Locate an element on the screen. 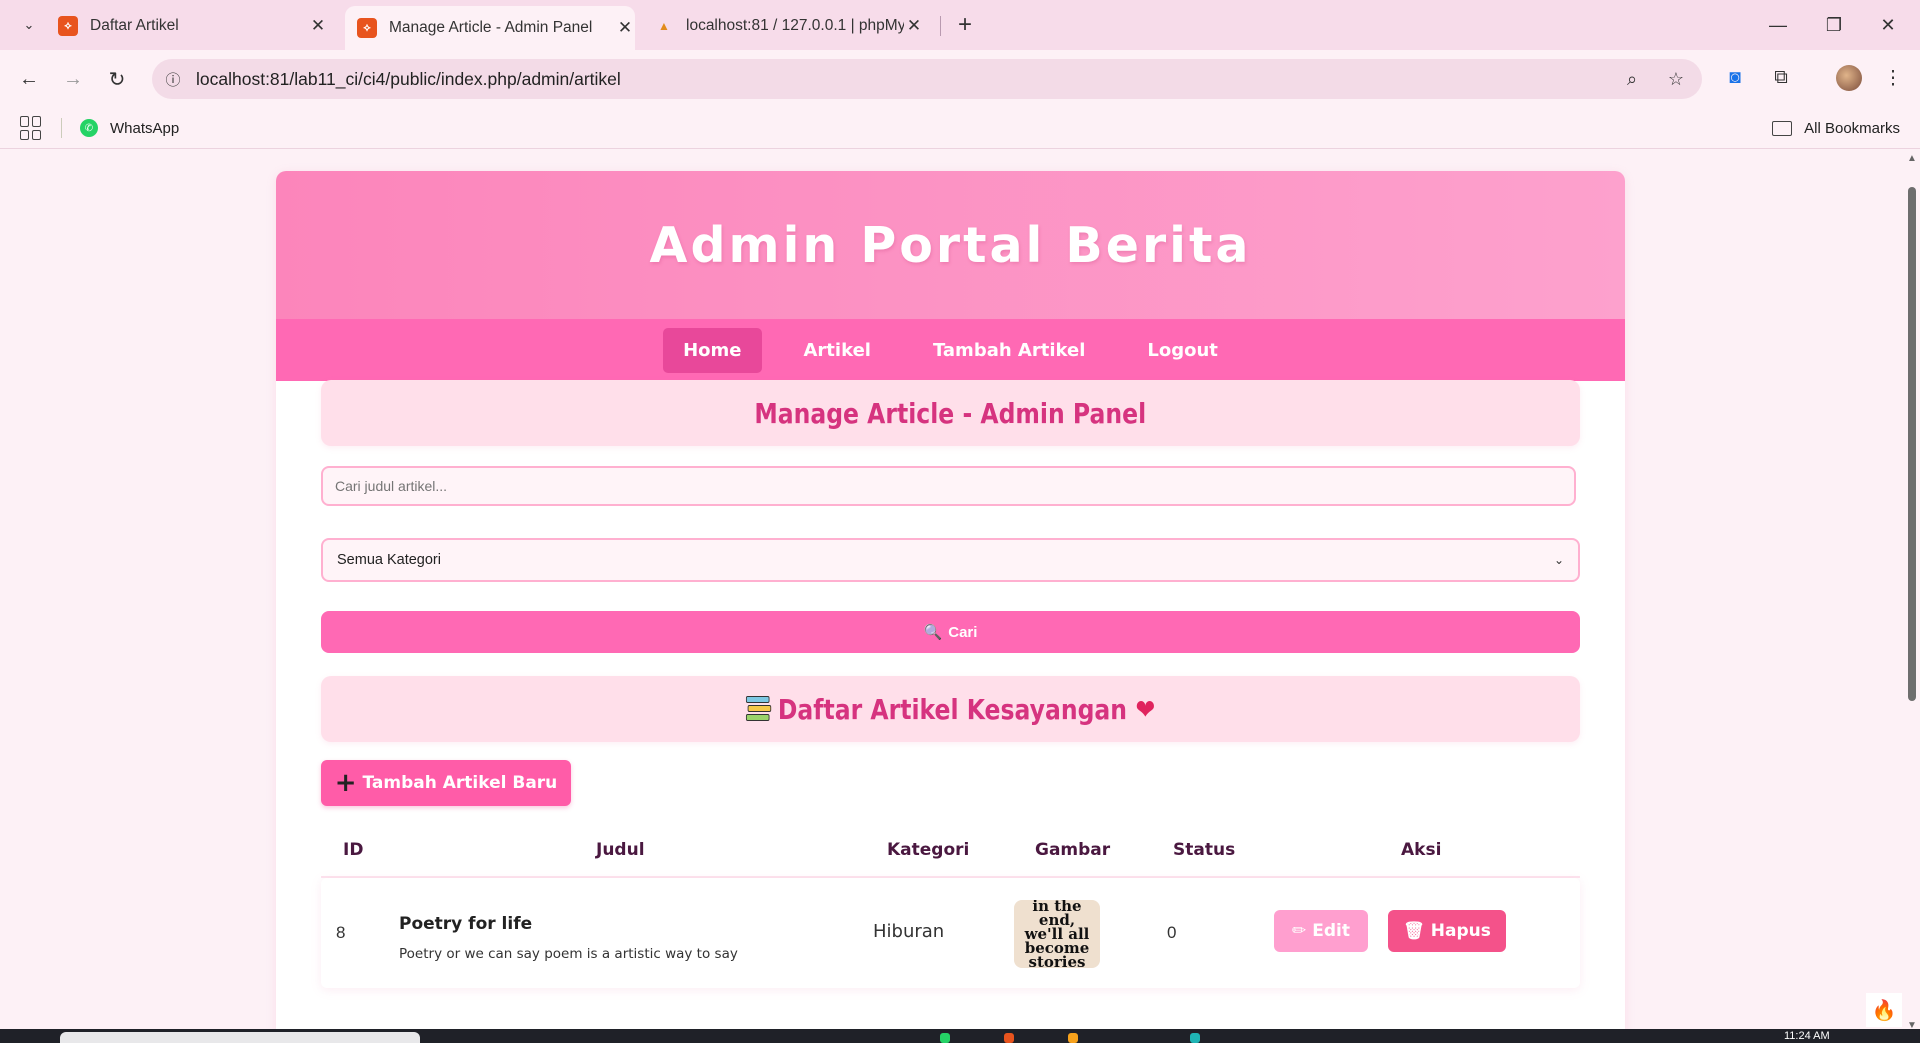 The width and height of the screenshot is (1920, 1043). list-title-heading: Daftar Artikel Kesayangan ❤ is located at coordinates (950, 709).